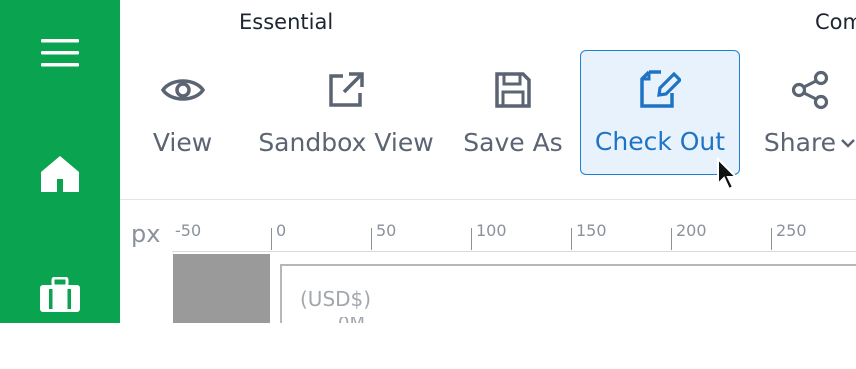 The width and height of the screenshot is (856, 369). I want to click on save-as-button: Save As, so click(513, 113).